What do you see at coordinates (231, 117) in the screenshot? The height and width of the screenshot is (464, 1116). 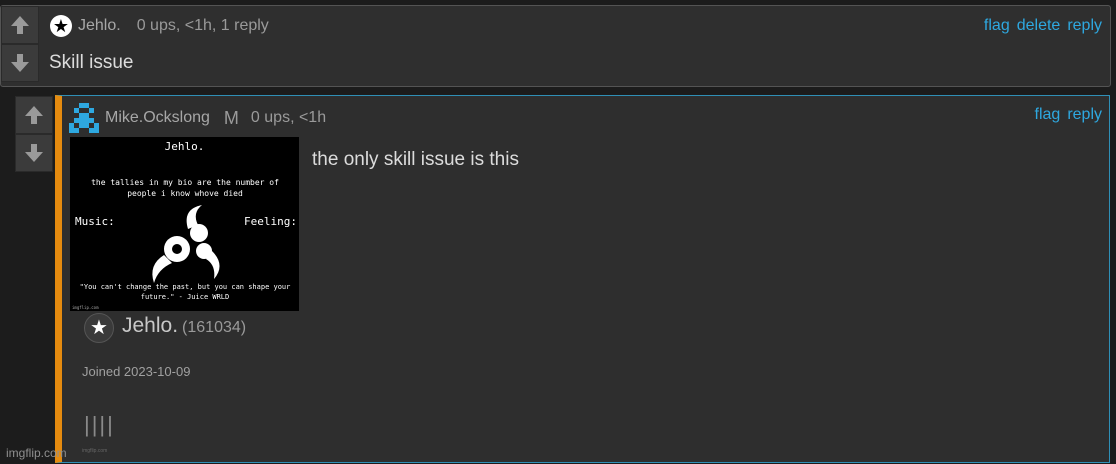 I see `mod-badge: M` at bounding box center [231, 117].